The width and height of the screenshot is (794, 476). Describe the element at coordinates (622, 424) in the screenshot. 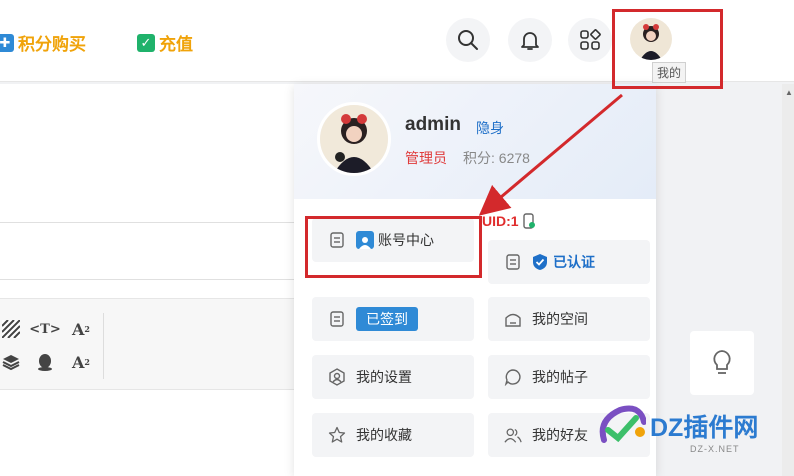

I see `watermark-logo` at that location.